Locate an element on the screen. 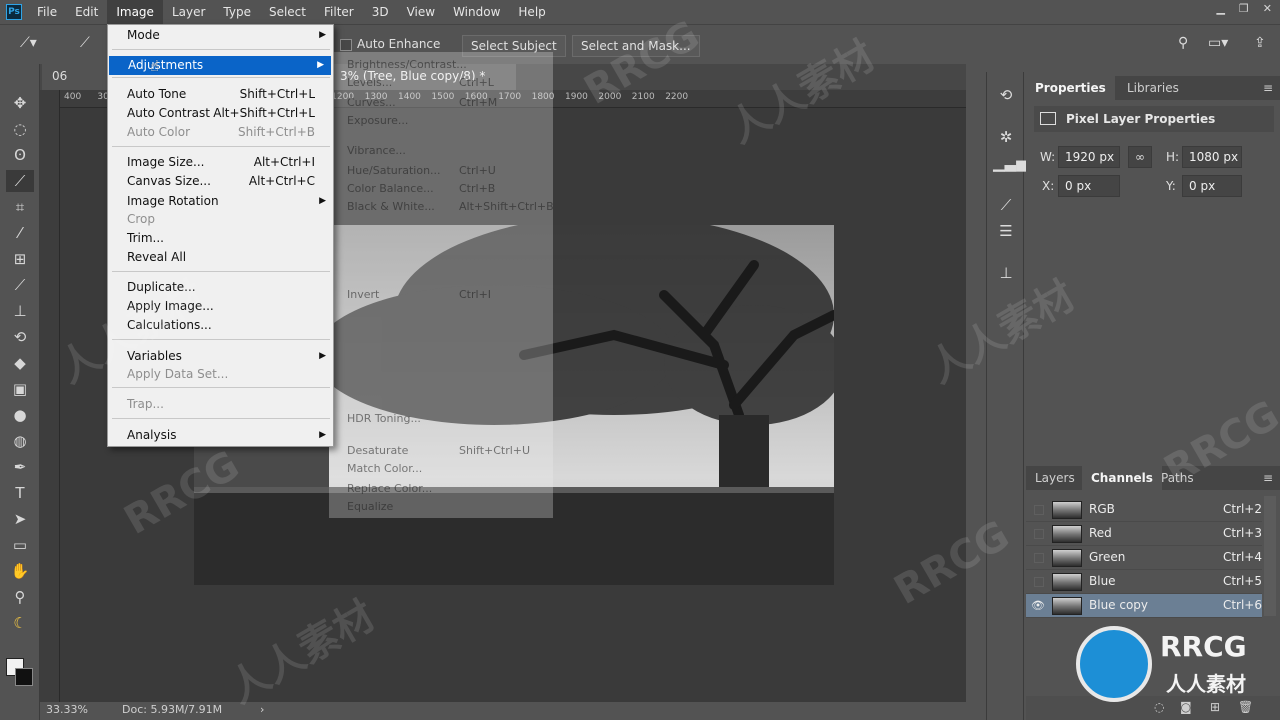 This screenshot has width=1280, height=720. tab-libraries: Libraries is located at coordinates (1153, 88).